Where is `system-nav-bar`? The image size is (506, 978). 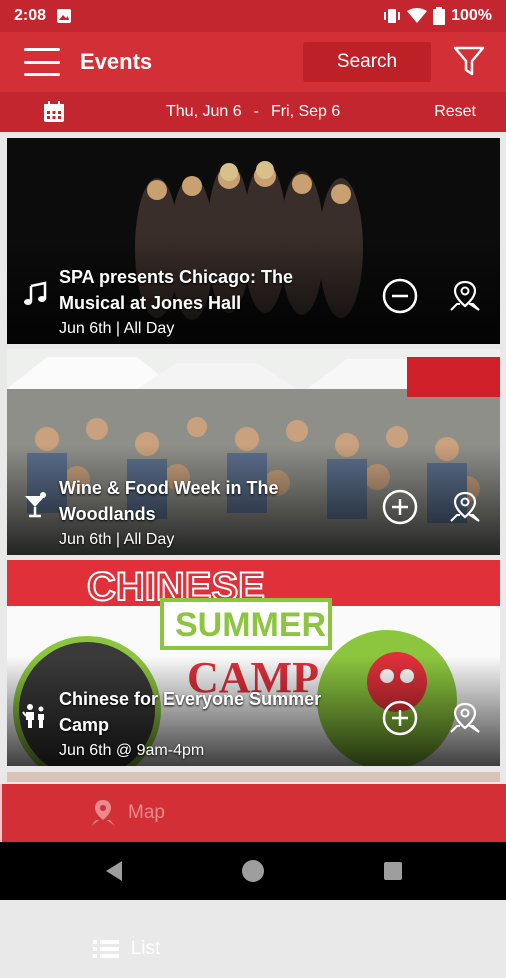
system-nav-bar is located at coordinates (253, 871).